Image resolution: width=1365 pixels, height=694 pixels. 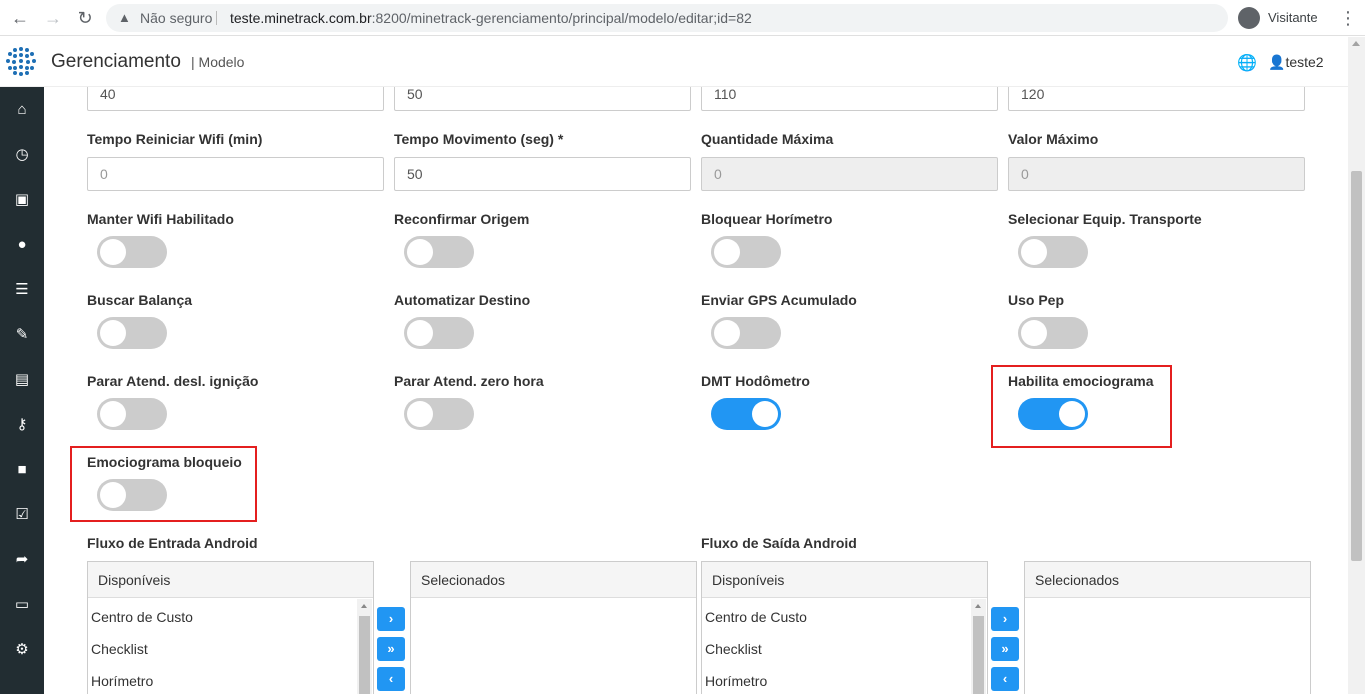 I want to click on field-tempo-reiniciar-wifi: Tempo Reiniciar Wifi (min), so click(x=235, y=141).